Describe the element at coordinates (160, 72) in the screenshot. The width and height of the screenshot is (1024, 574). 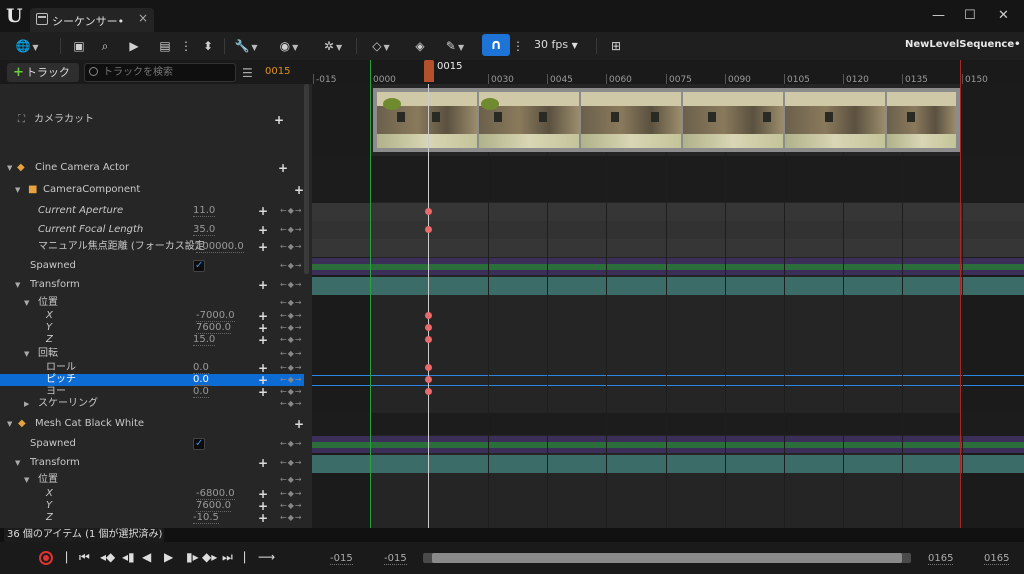
I see `search-input` at that location.